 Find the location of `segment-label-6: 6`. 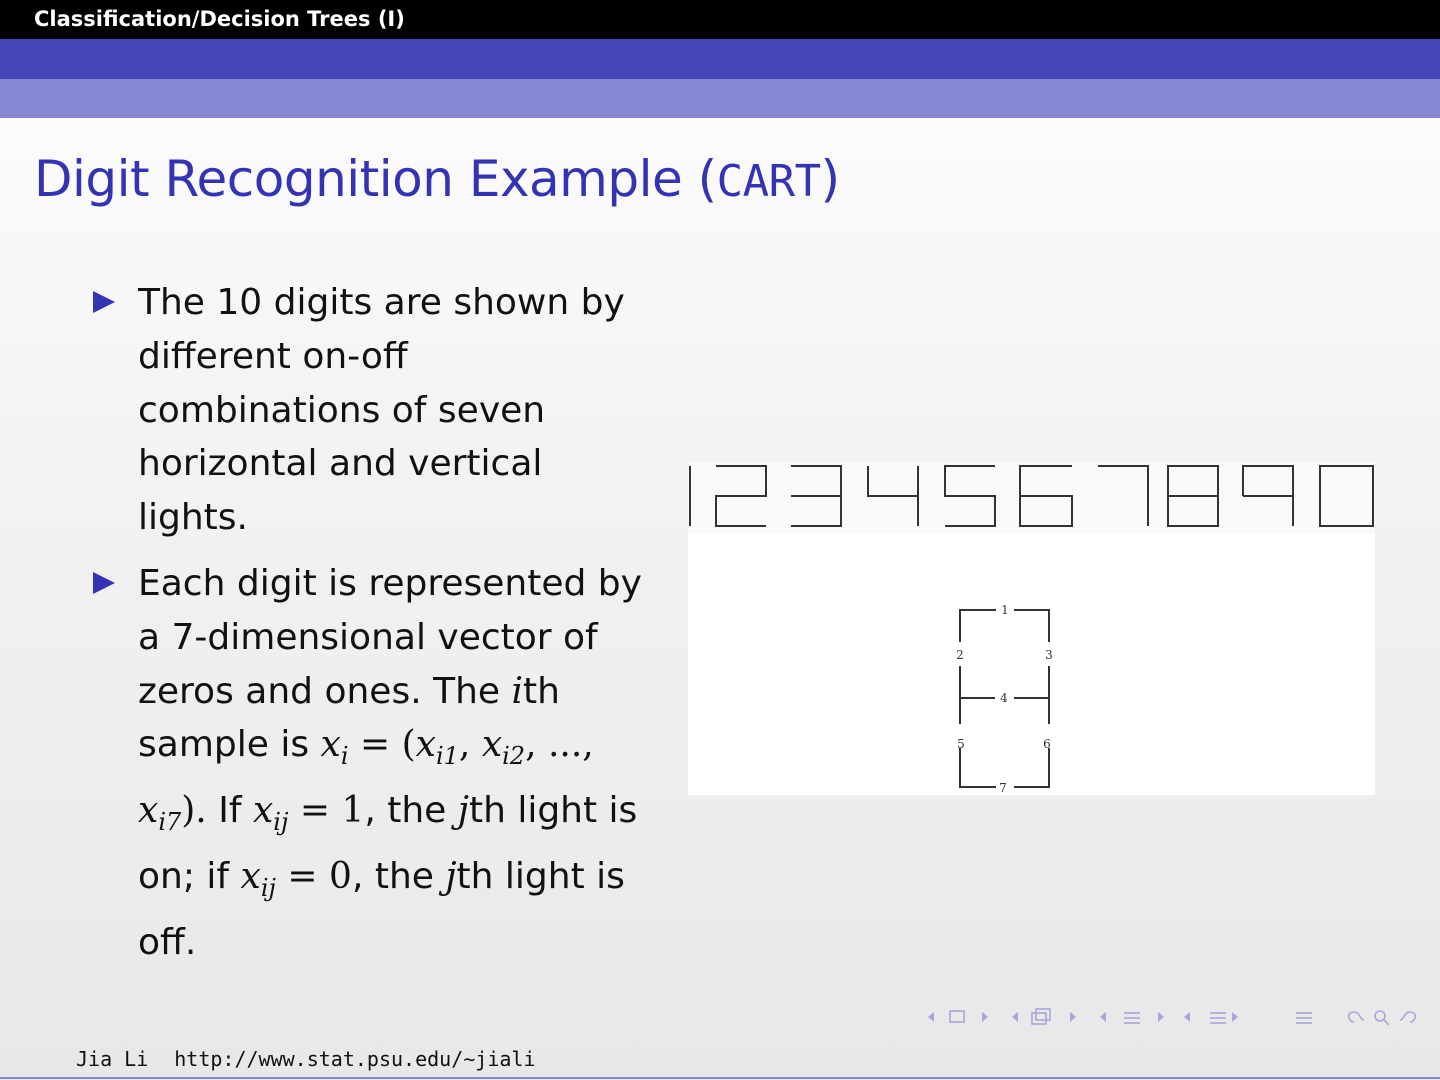

segment-label-6: 6 is located at coordinates (1047, 744).